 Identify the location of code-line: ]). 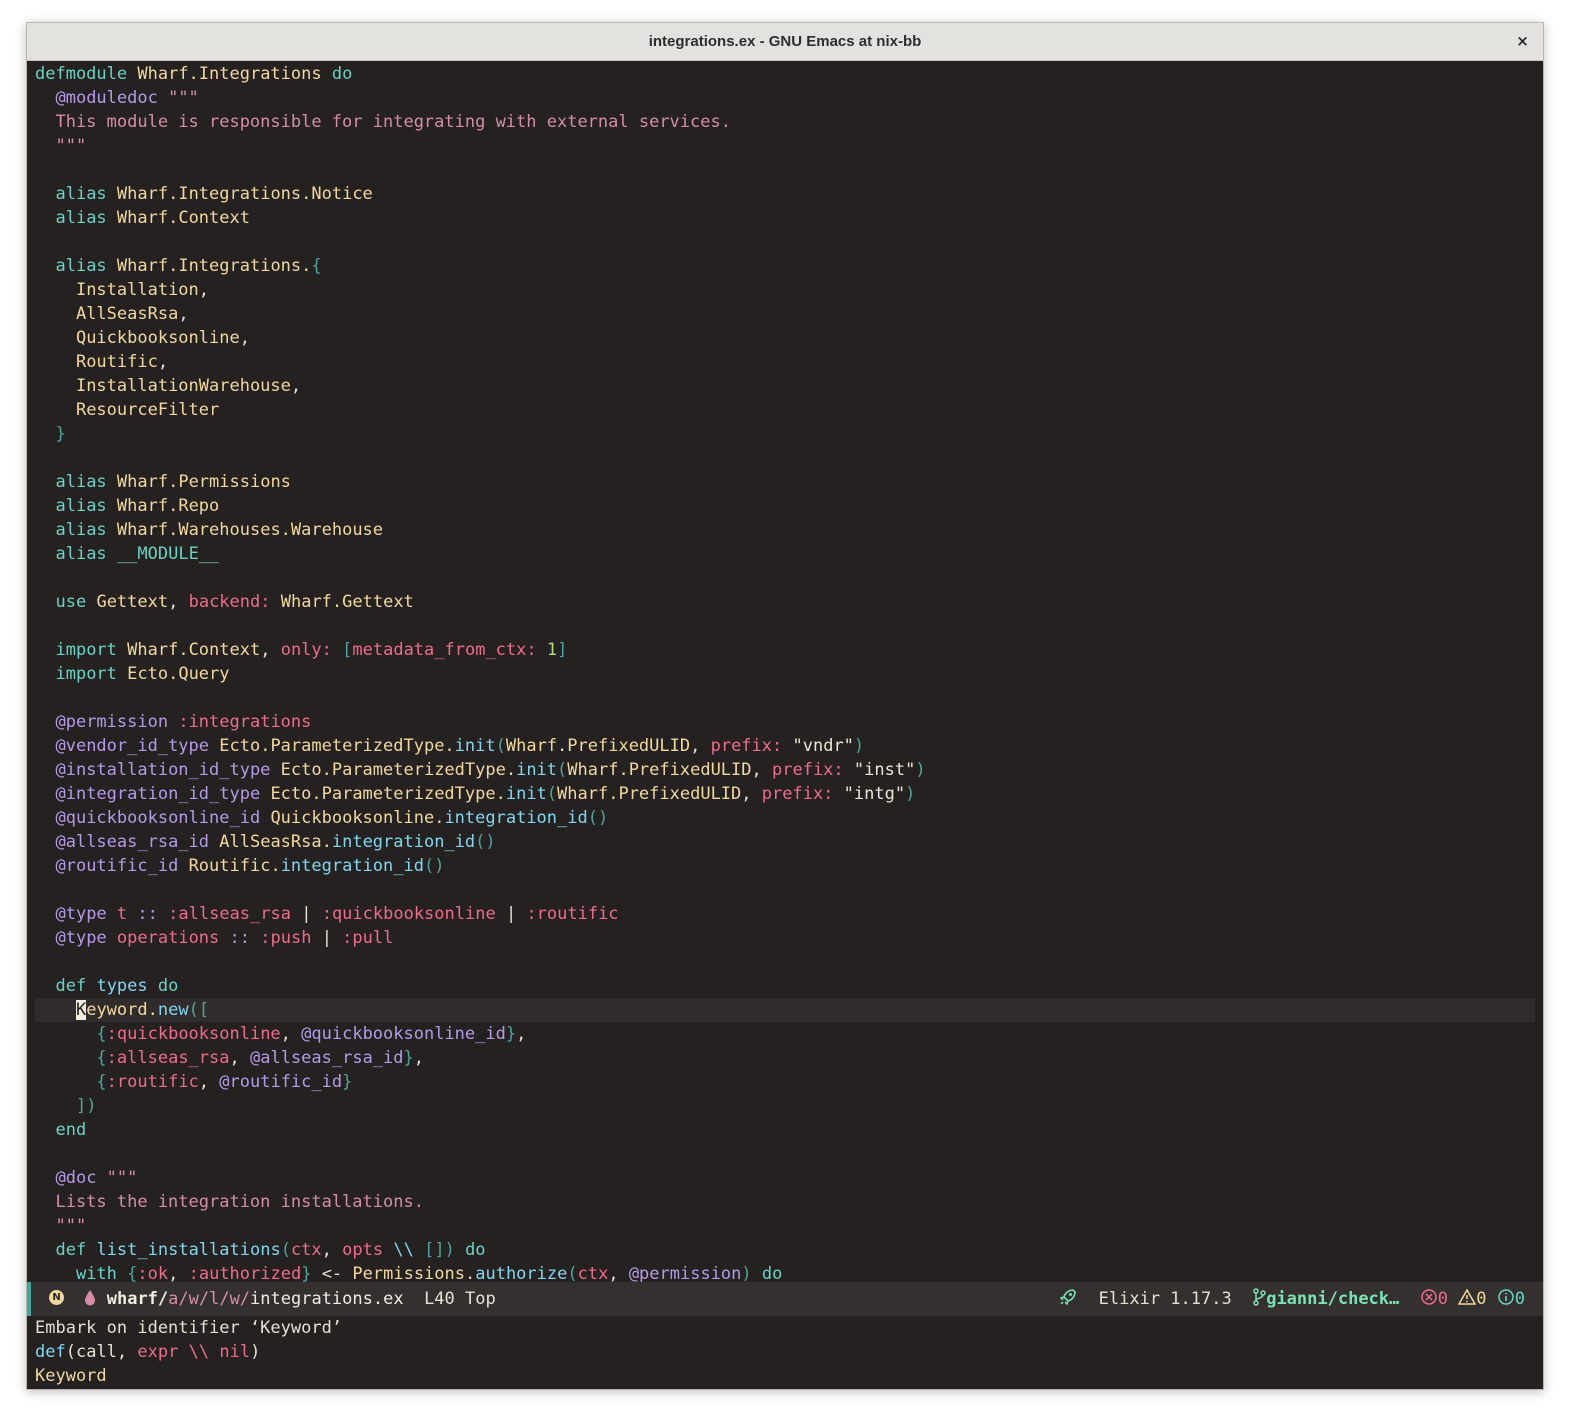
(785, 1106).